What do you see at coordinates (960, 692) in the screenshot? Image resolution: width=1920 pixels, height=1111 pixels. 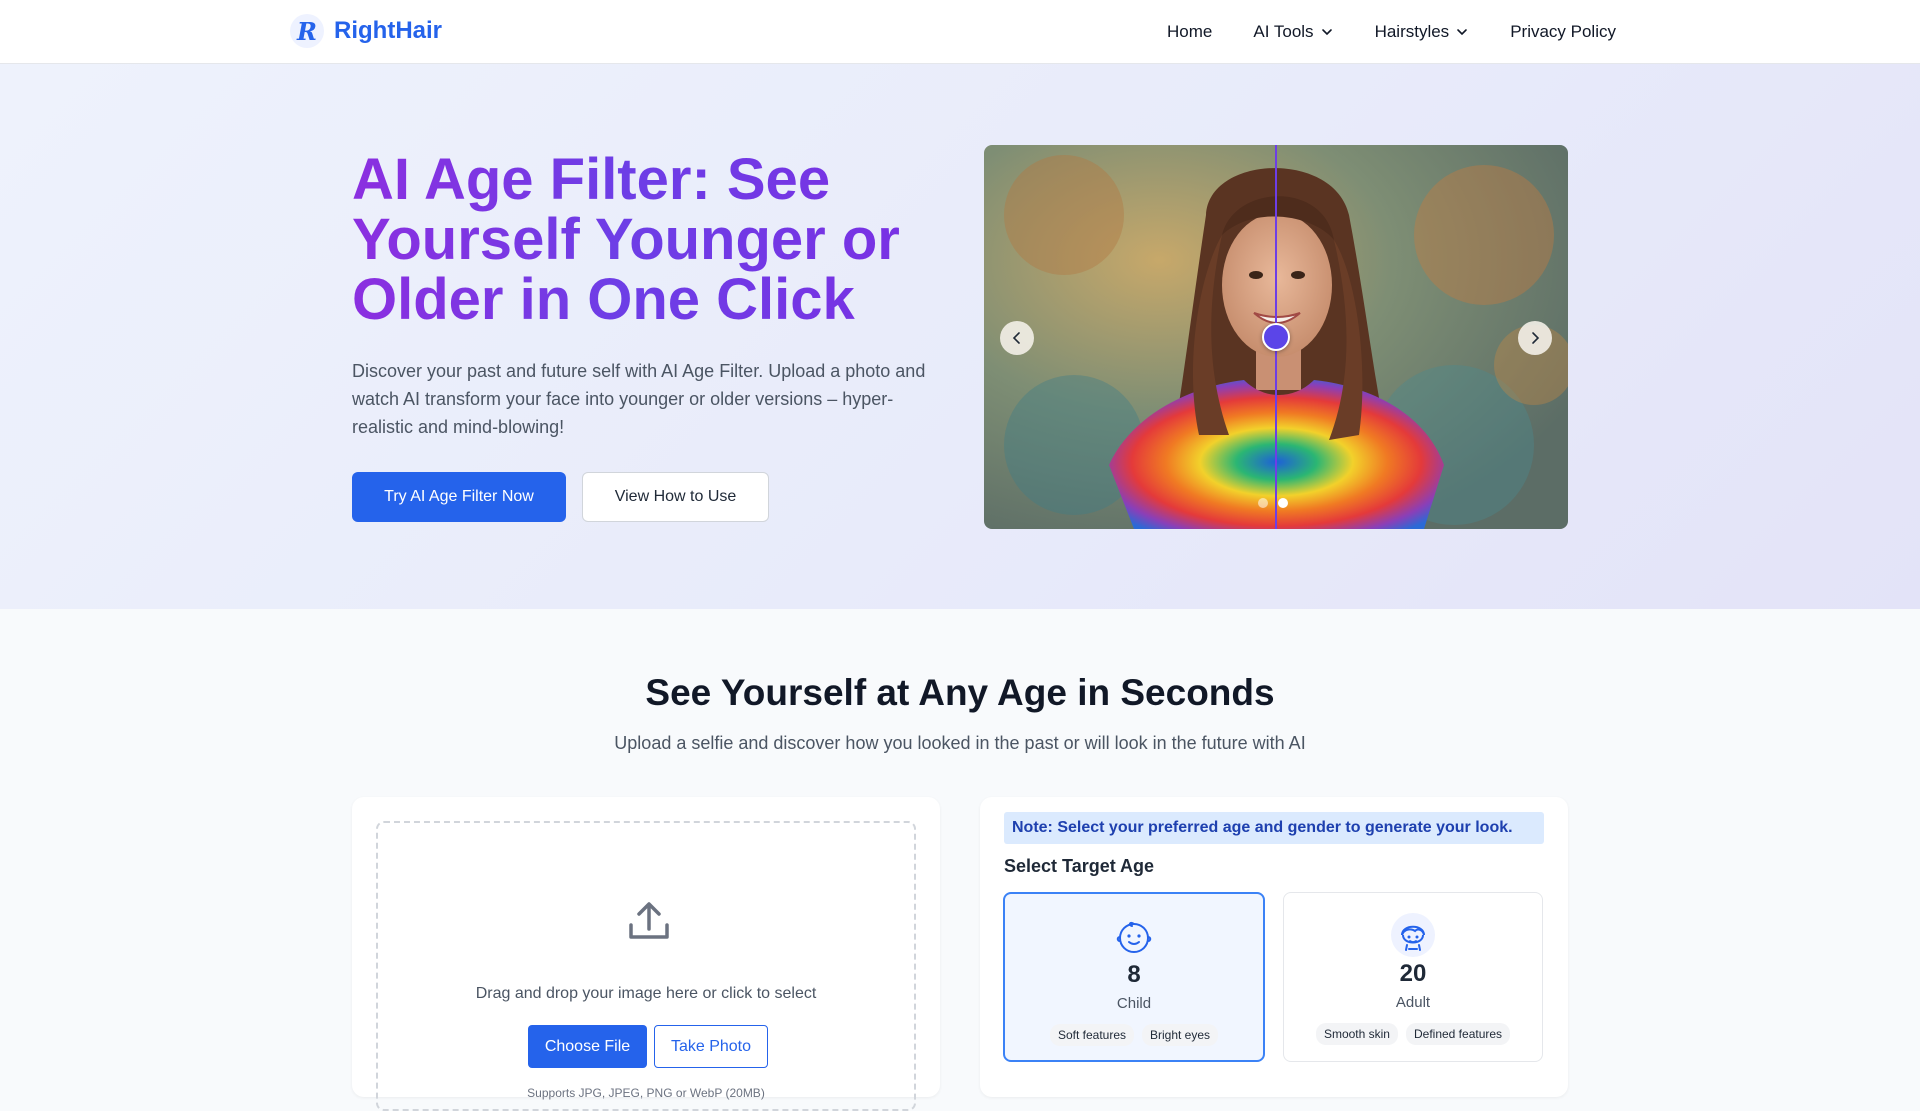 I see `section-title: See Yourself at Any Age in Seconds` at bounding box center [960, 692].